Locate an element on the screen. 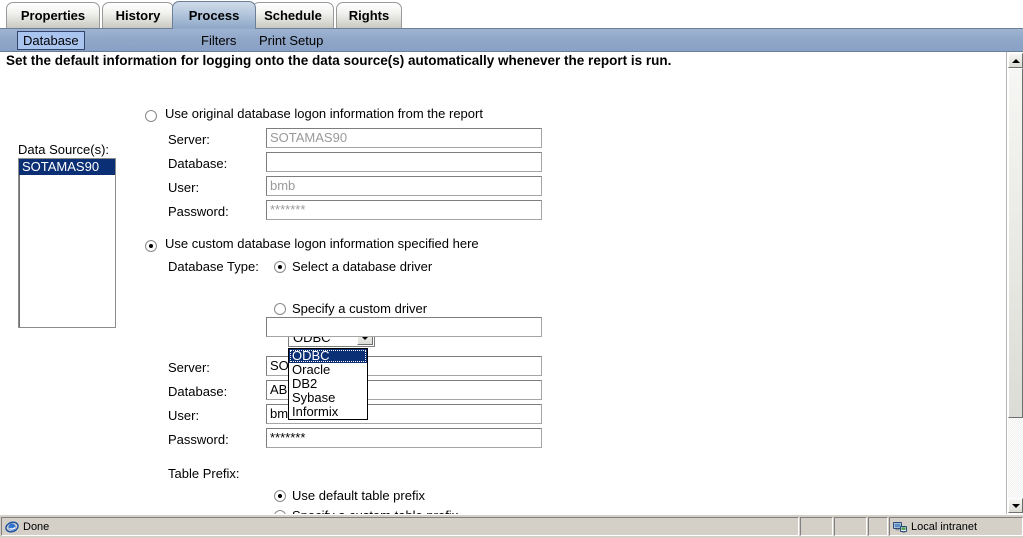  tab-rights-label: Rights is located at coordinates (369, 15).